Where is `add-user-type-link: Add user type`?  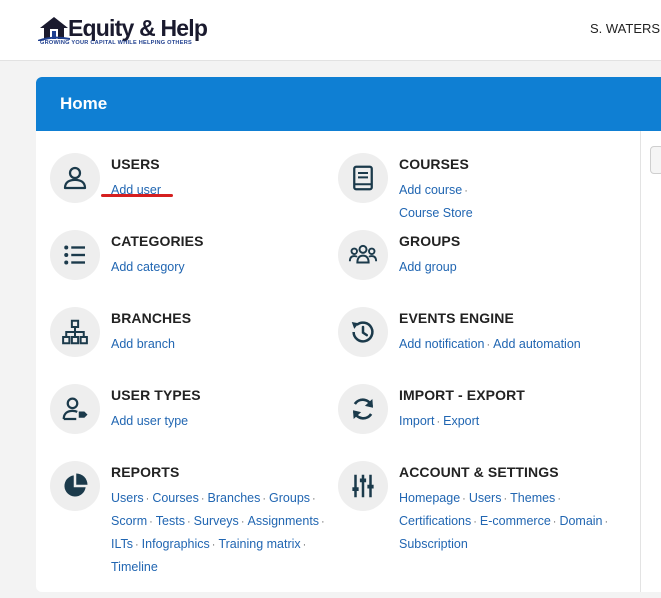
add-user-type-link: Add user type is located at coordinates (149, 421).